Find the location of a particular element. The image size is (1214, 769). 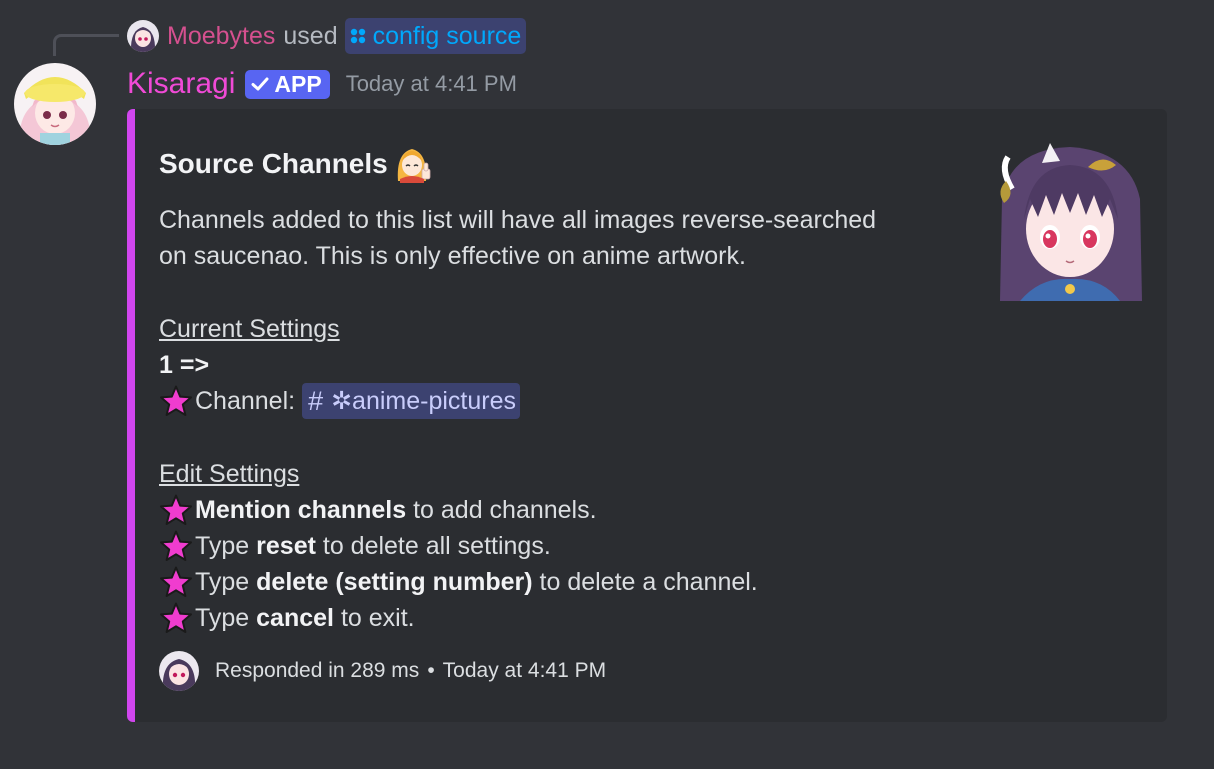

channel-mention: # ✲anime-pictures is located at coordinates (411, 401).